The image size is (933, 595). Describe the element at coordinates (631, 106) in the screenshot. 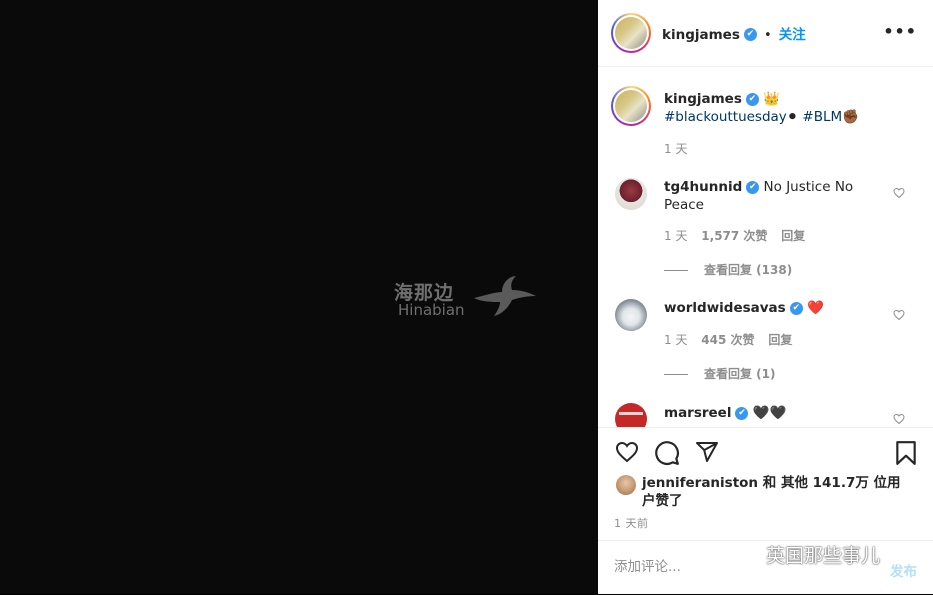

I see `caption-avatar` at that location.